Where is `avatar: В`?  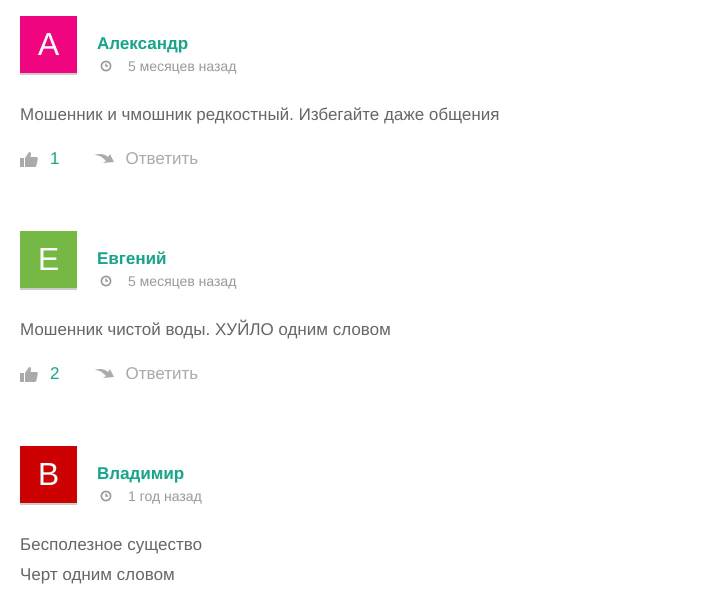 avatar: В is located at coordinates (48, 475).